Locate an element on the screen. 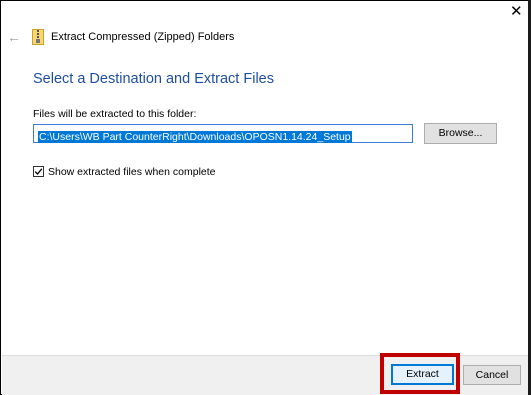 This screenshot has width=531, height=395. checkmark-icon is located at coordinates (38, 171).